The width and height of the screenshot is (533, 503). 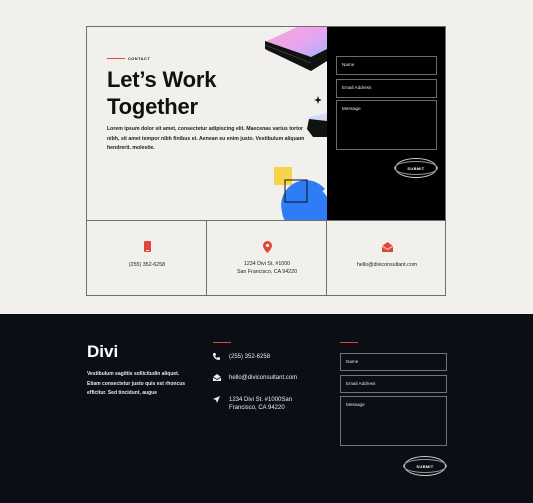 What do you see at coordinates (249, 357) in the screenshot?
I see `footer-phone: (255) 352-6258` at bounding box center [249, 357].